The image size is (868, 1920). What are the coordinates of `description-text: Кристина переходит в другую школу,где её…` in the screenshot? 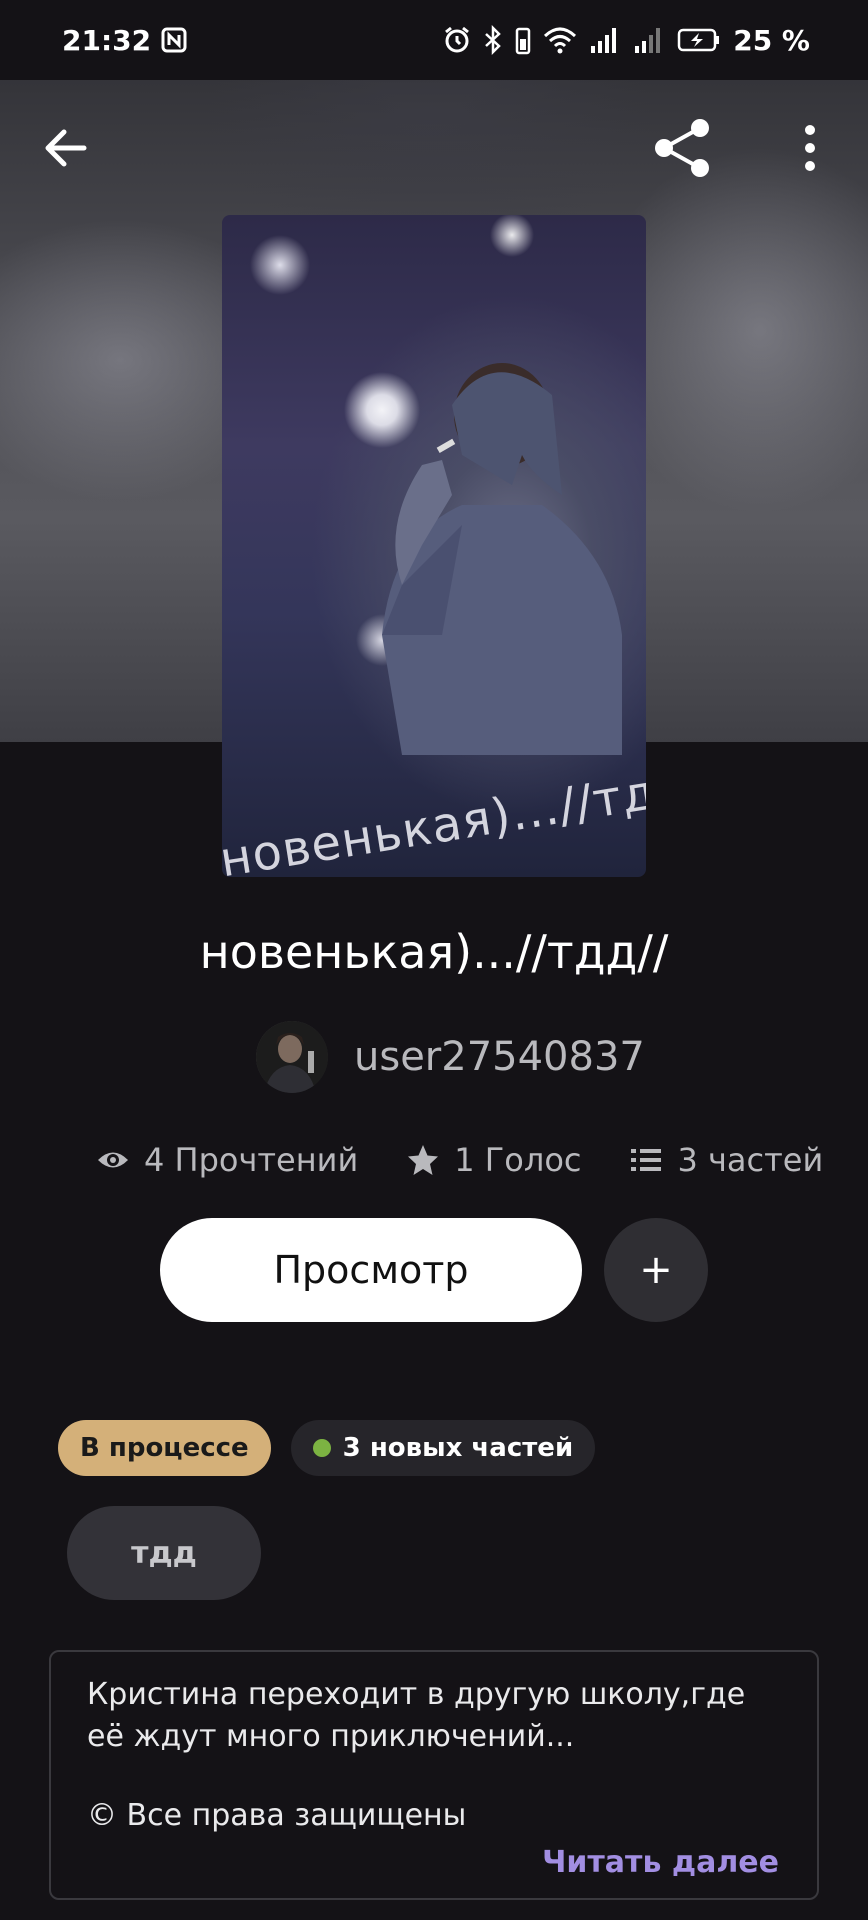 It's located at (416, 1715).